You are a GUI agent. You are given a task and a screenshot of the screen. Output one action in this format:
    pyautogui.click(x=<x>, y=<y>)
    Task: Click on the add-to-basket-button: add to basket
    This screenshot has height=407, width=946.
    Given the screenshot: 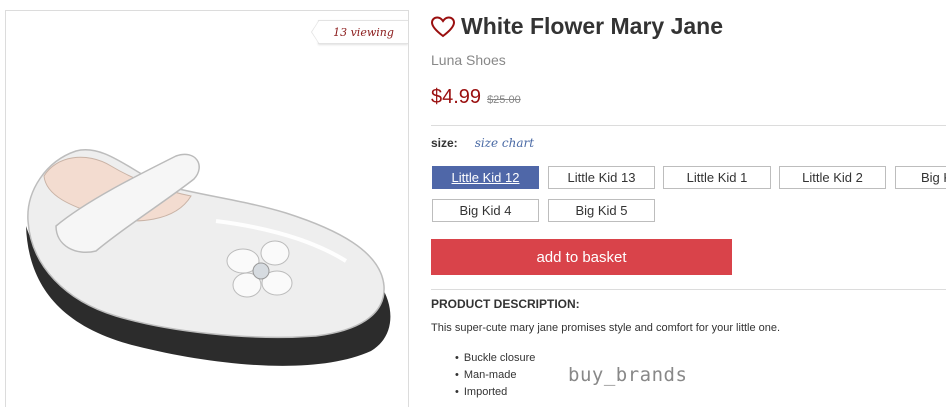 What is the action you would take?
    pyautogui.click(x=581, y=257)
    